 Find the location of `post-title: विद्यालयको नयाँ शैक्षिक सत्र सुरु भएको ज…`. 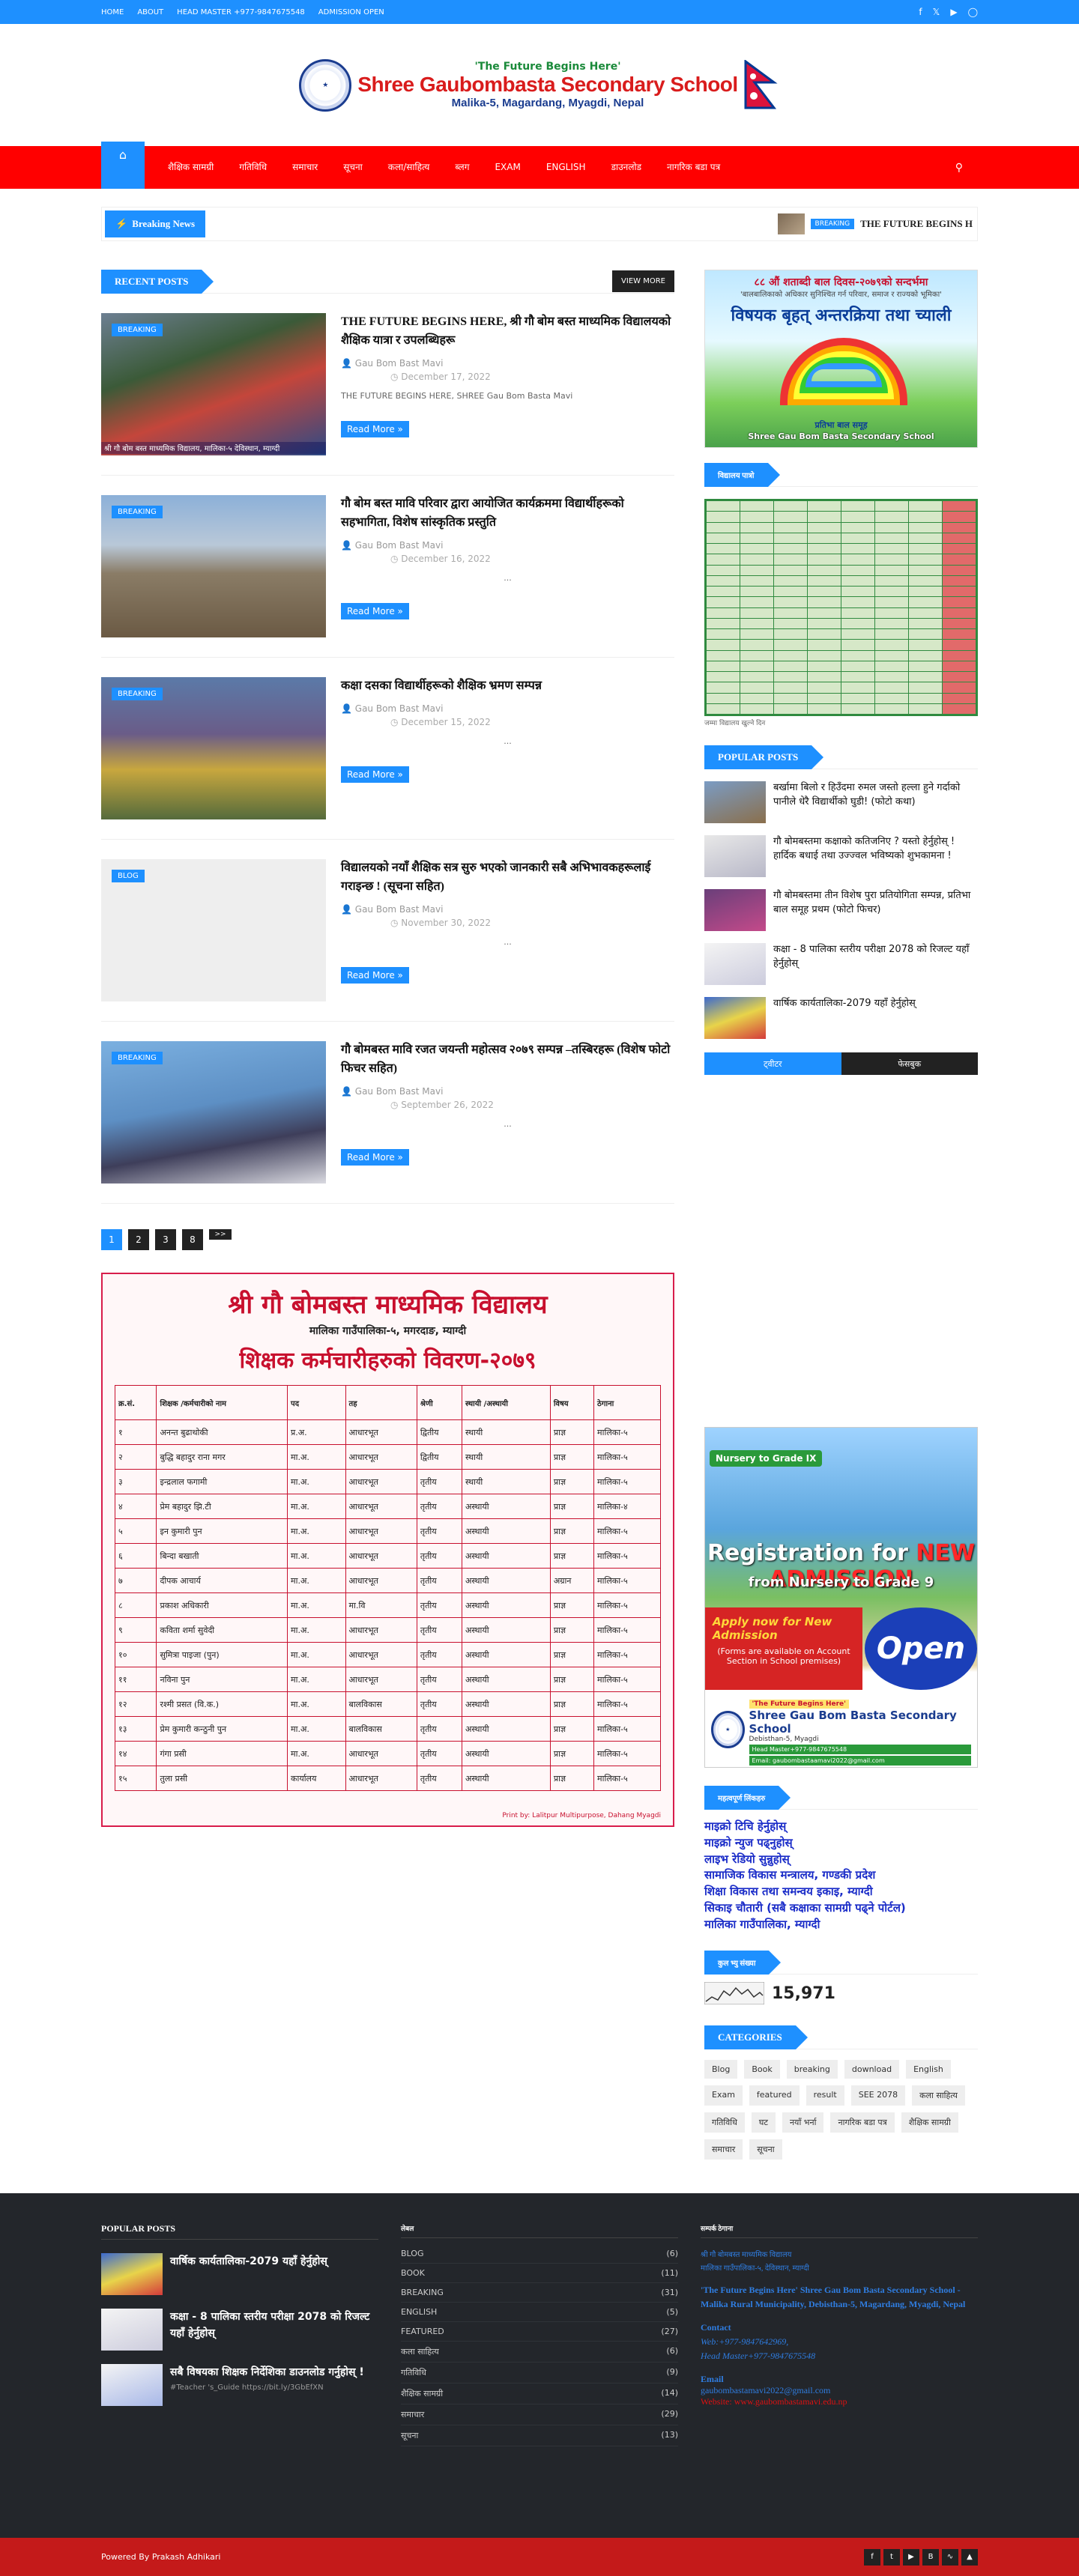

post-title: विद्यालयको नयाँ शैक्षिक सत्र सुरु भएको ज… is located at coordinates (507, 878).